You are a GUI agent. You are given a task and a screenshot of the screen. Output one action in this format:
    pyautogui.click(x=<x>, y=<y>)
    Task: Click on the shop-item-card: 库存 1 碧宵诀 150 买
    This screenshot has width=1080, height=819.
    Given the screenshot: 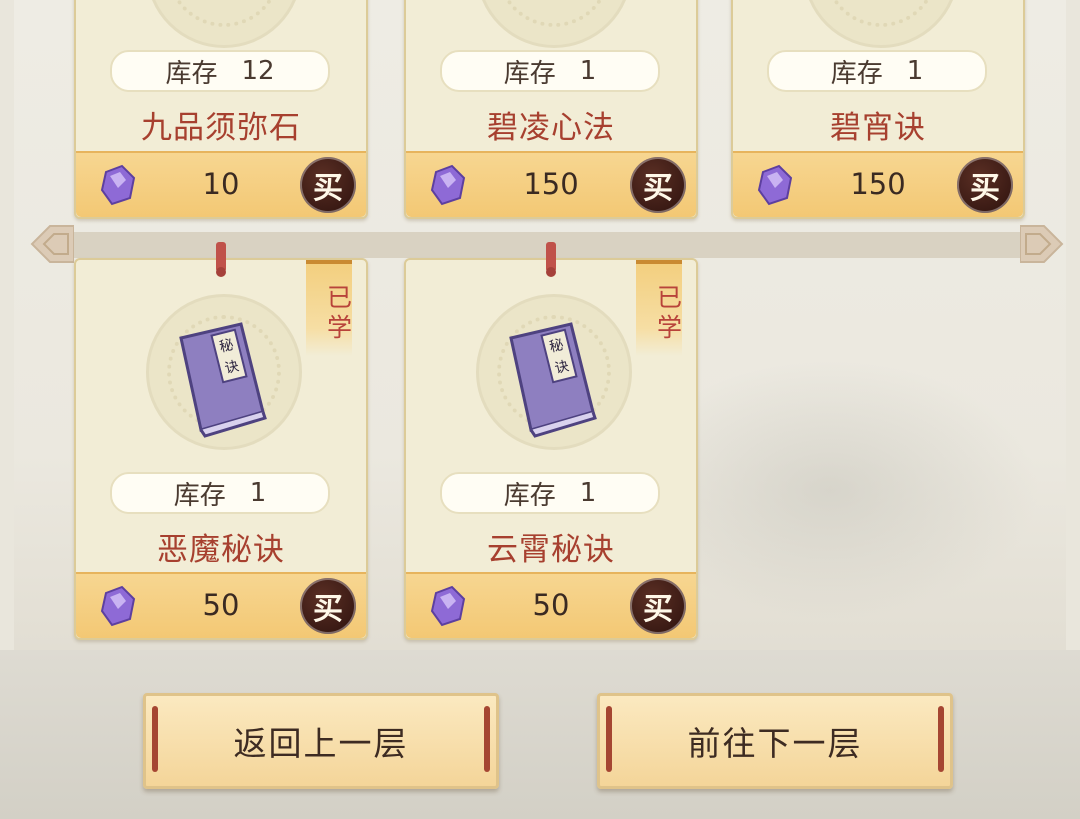 What is the action you would take?
    pyautogui.click(x=878, y=109)
    